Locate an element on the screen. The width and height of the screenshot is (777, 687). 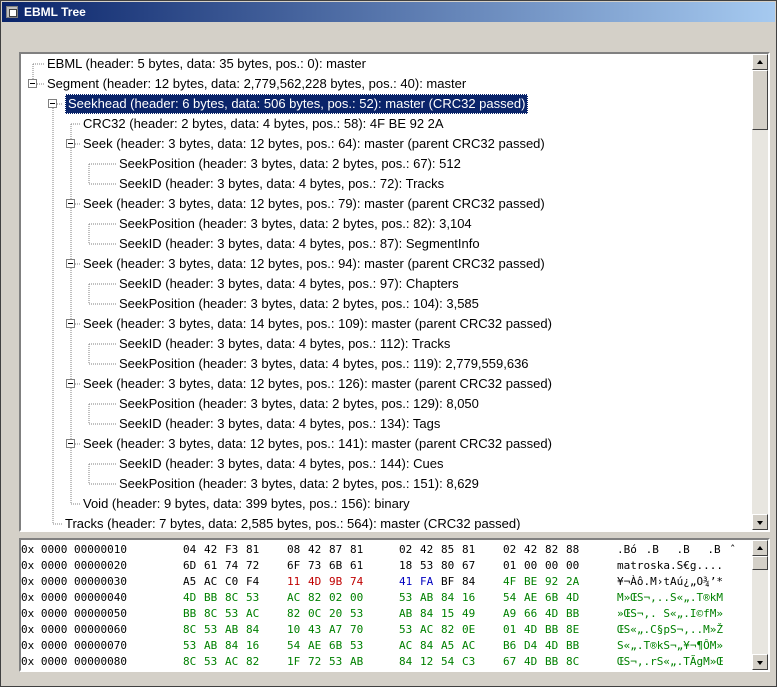
hex-byte: 41 is located at coordinates (405, 582).